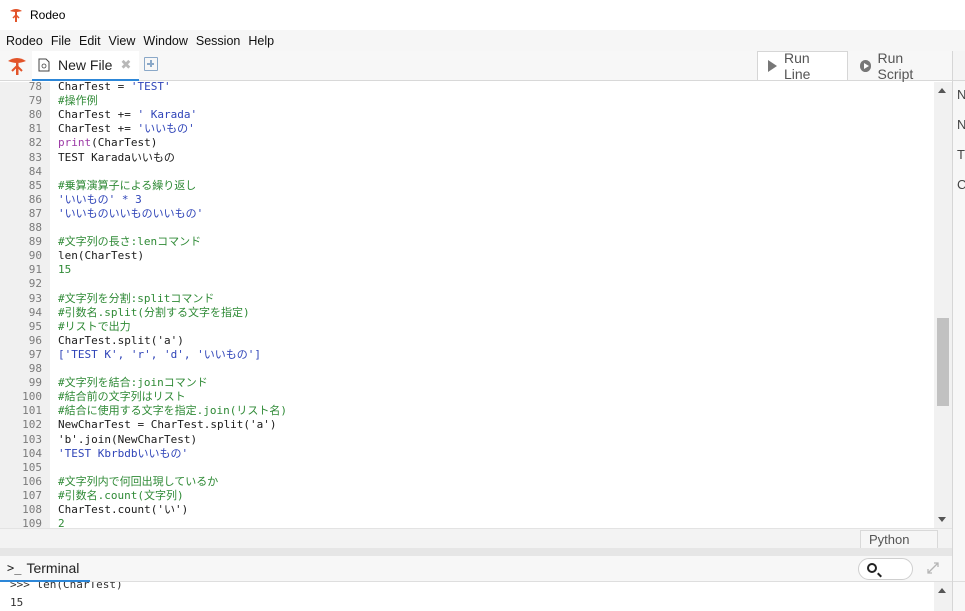  Describe the element at coordinates (121, 340) in the screenshot. I see `code-text: CharTest.split('a')` at that location.